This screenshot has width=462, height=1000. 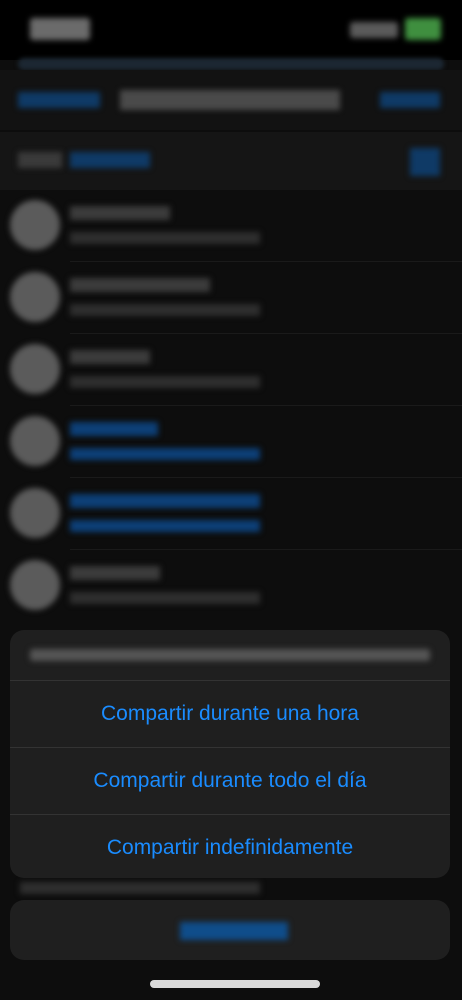 I want to click on background-row-fragment, so click(x=231, y=888).